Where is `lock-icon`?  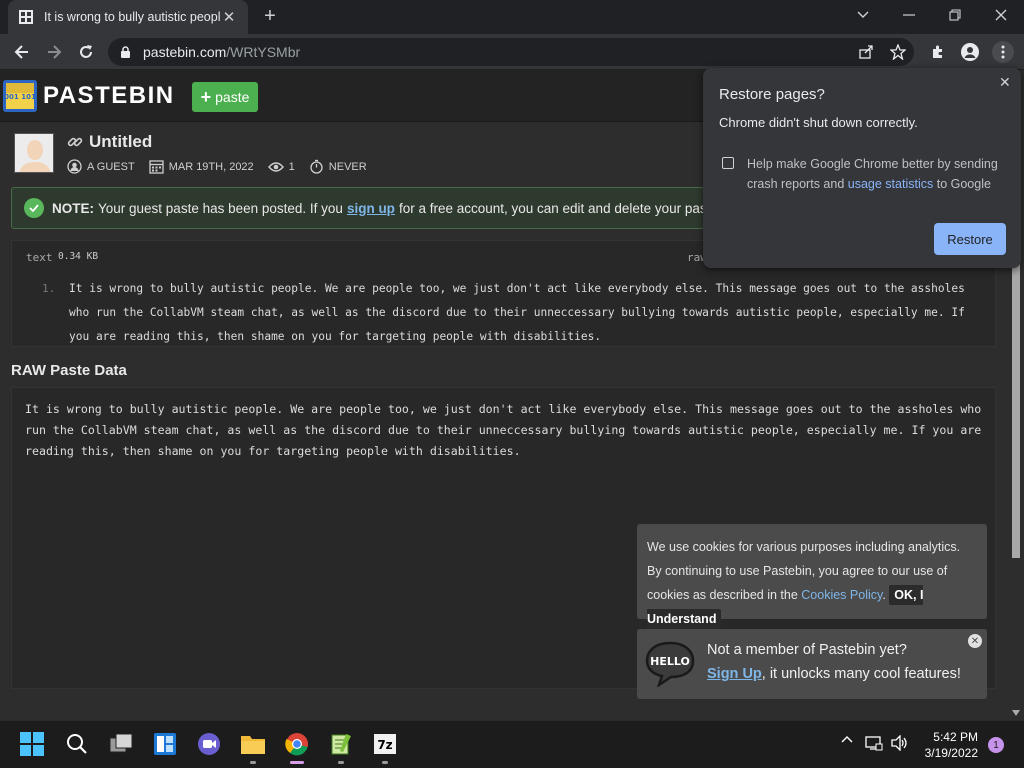 lock-icon is located at coordinates (125, 52).